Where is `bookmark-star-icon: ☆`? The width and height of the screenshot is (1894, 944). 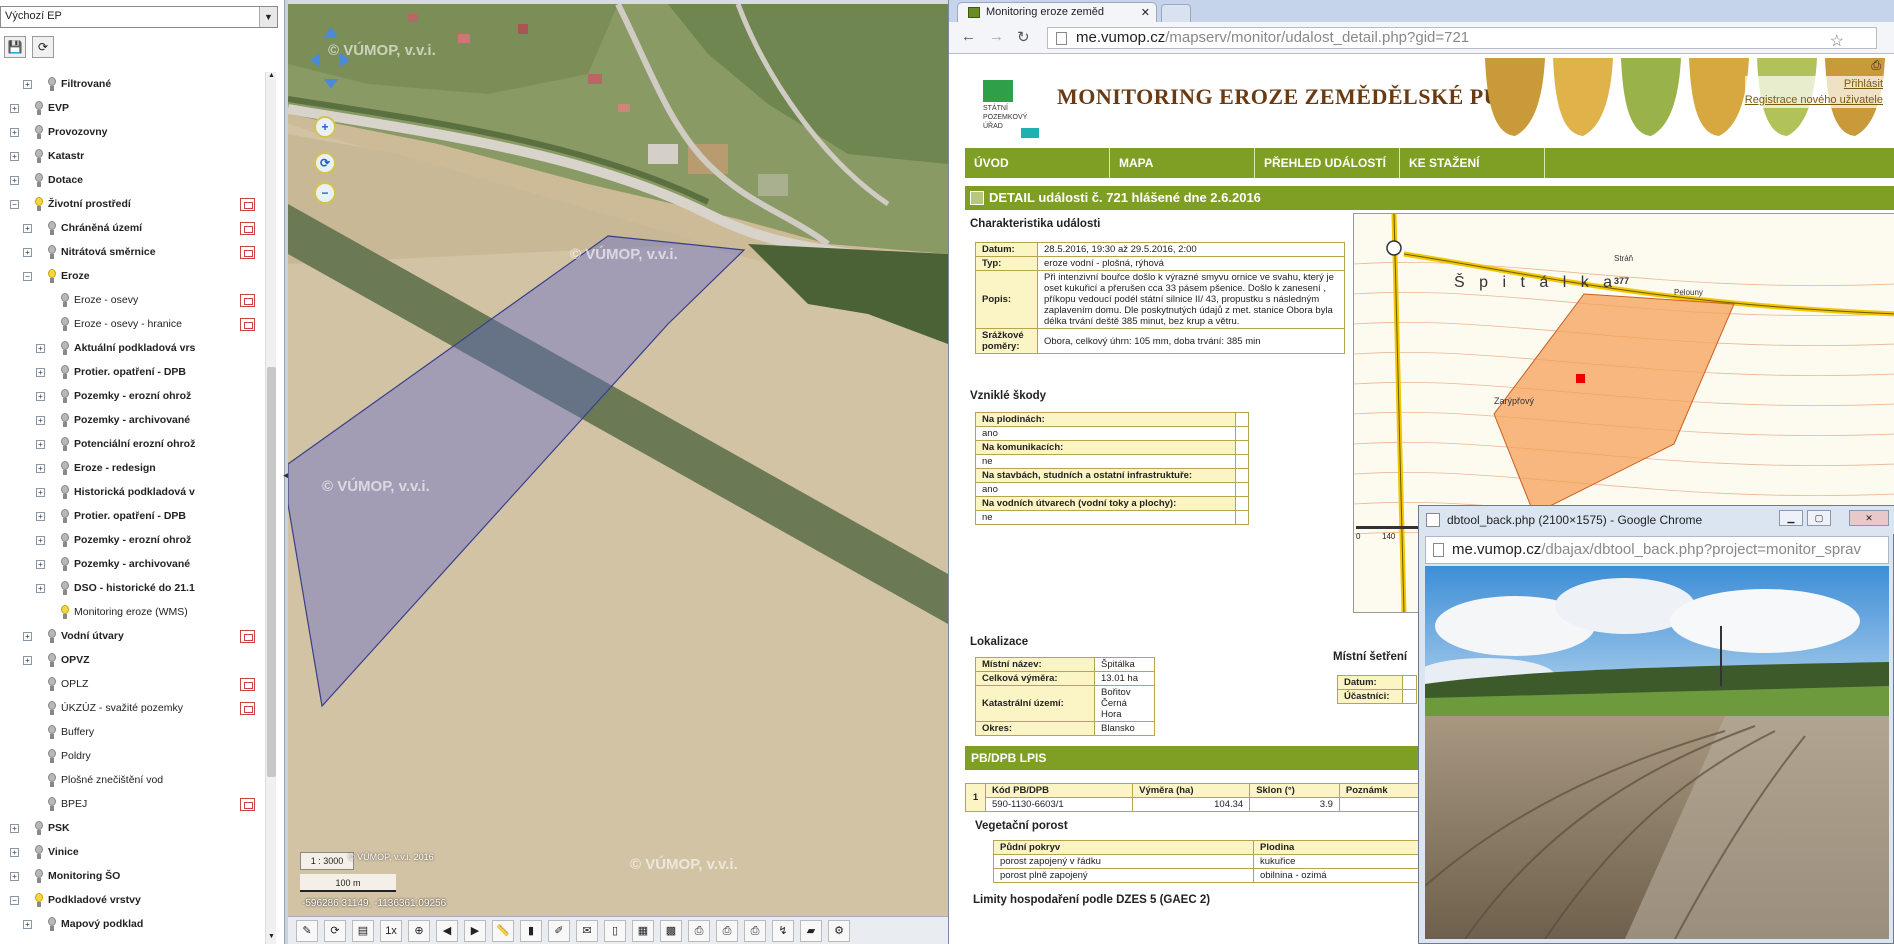 bookmark-star-icon: ☆ is located at coordinates (1837, 39).